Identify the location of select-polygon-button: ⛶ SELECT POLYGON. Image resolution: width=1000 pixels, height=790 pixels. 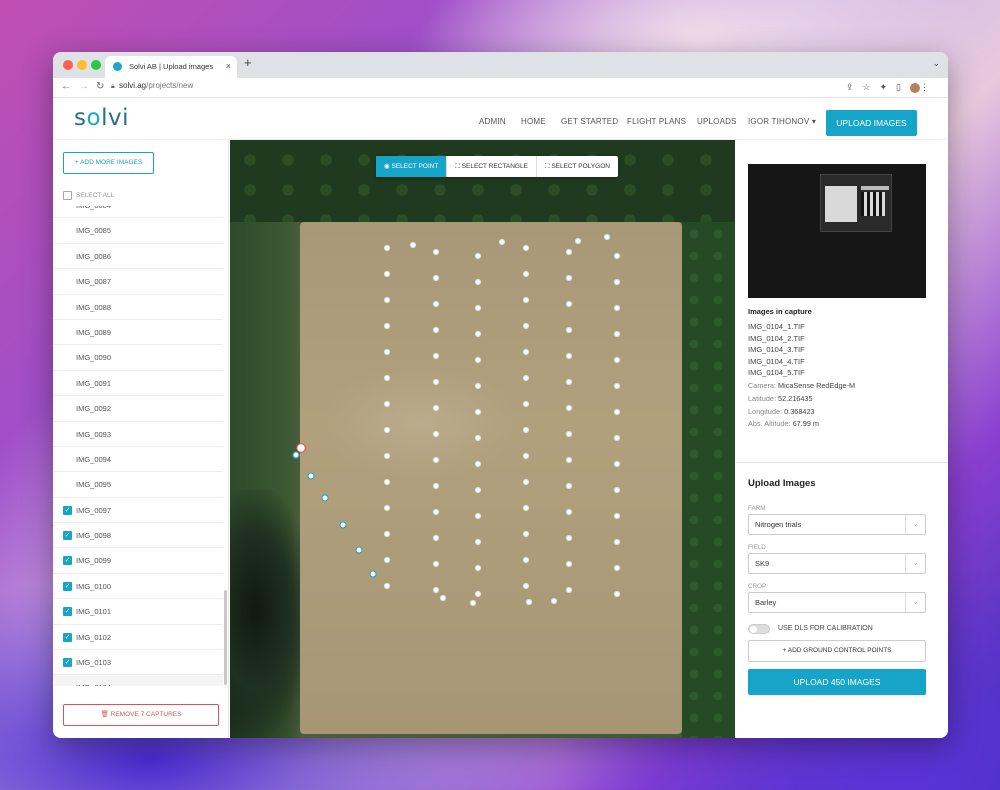
(577, 166).